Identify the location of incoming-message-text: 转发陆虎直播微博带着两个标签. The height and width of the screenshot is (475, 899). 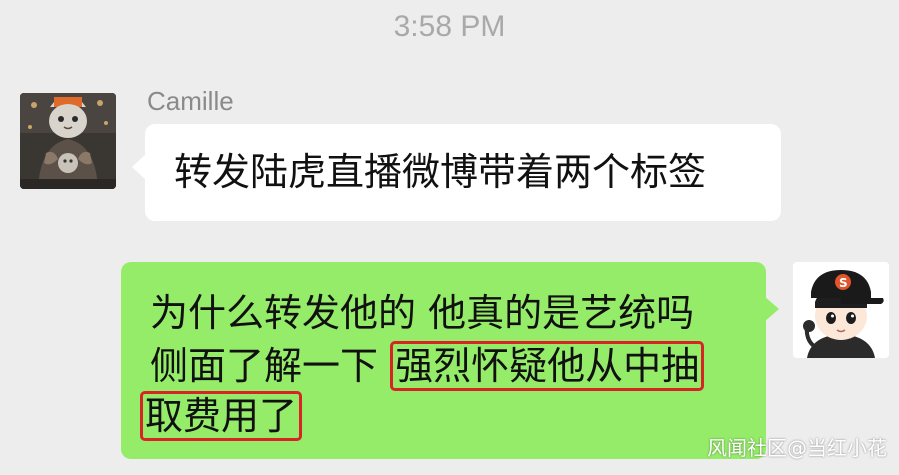
(440, 172).